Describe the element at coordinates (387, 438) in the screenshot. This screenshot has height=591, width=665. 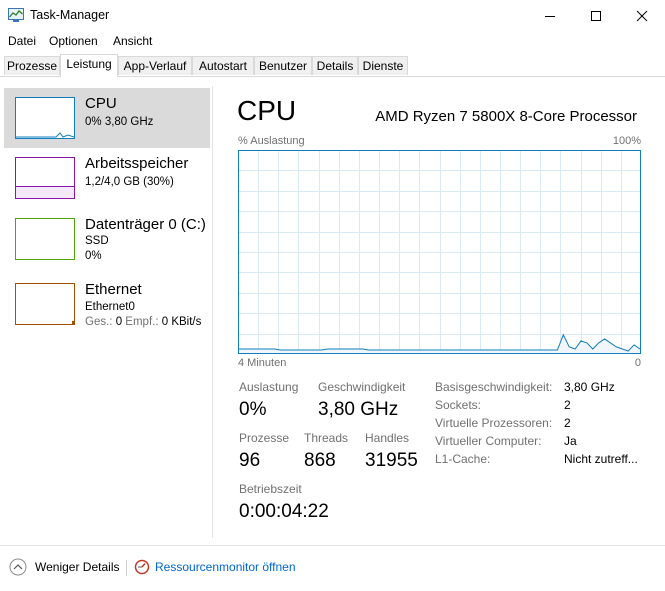
I see `handles-label: Handles` at that location.